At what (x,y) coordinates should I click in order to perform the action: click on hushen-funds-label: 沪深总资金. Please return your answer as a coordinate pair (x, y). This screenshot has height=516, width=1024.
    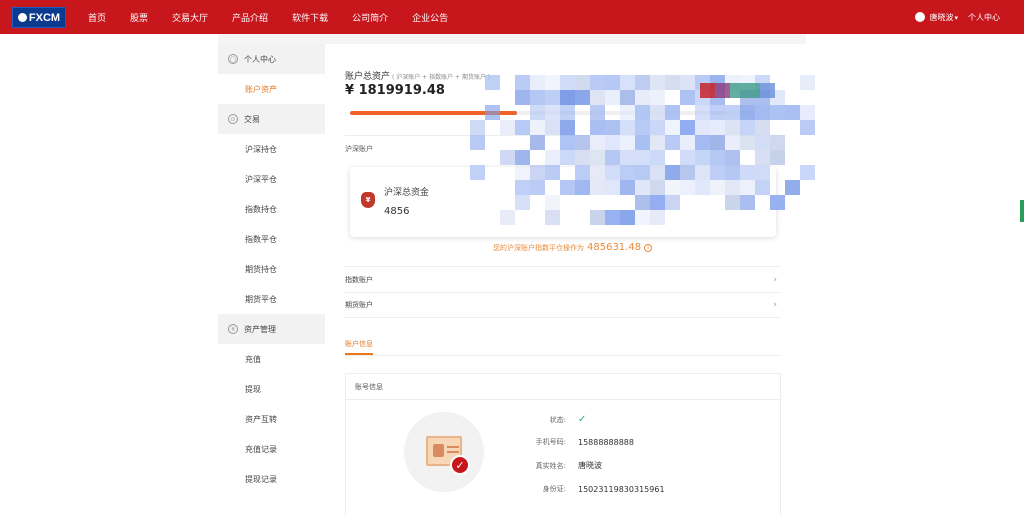
    Looking at the image, I should click on (407, 193).